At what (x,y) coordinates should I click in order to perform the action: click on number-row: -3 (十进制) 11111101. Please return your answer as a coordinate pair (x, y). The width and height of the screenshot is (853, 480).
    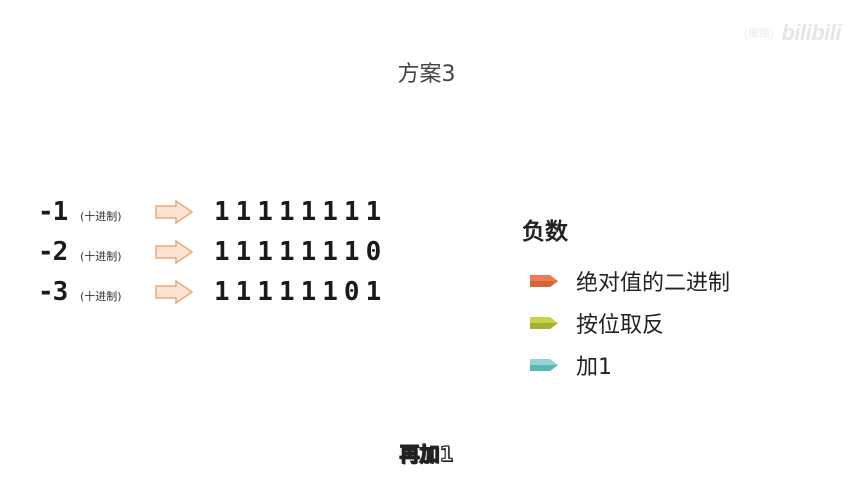
    Looking at the image, I should click on (212, 292).